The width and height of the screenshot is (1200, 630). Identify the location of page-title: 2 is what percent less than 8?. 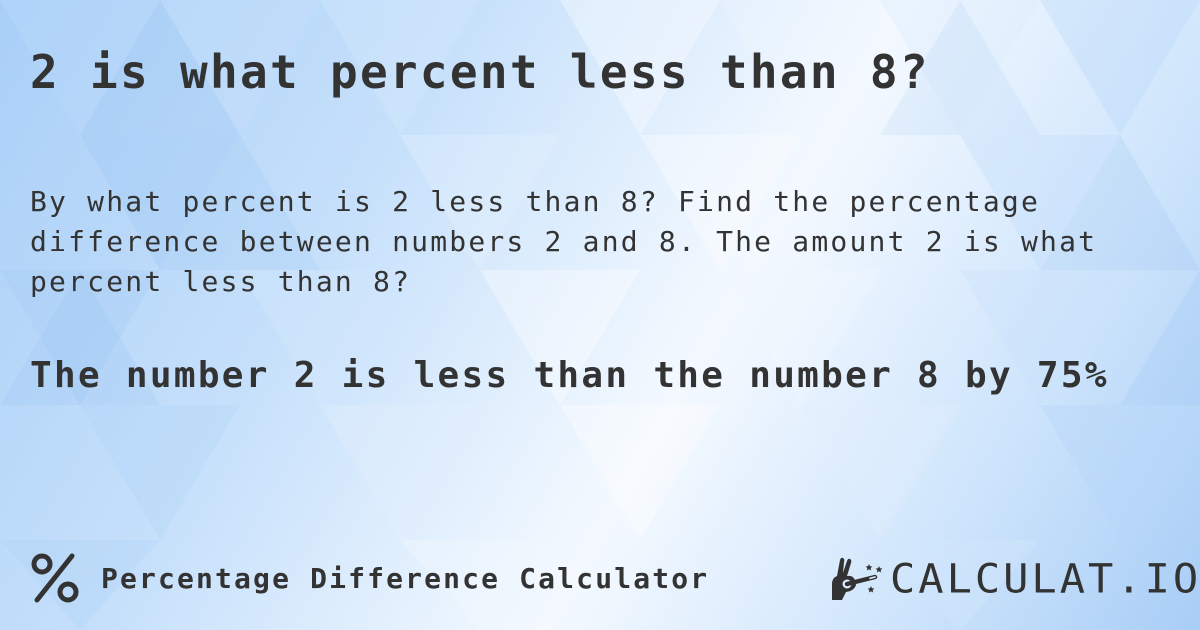
(480, 72).